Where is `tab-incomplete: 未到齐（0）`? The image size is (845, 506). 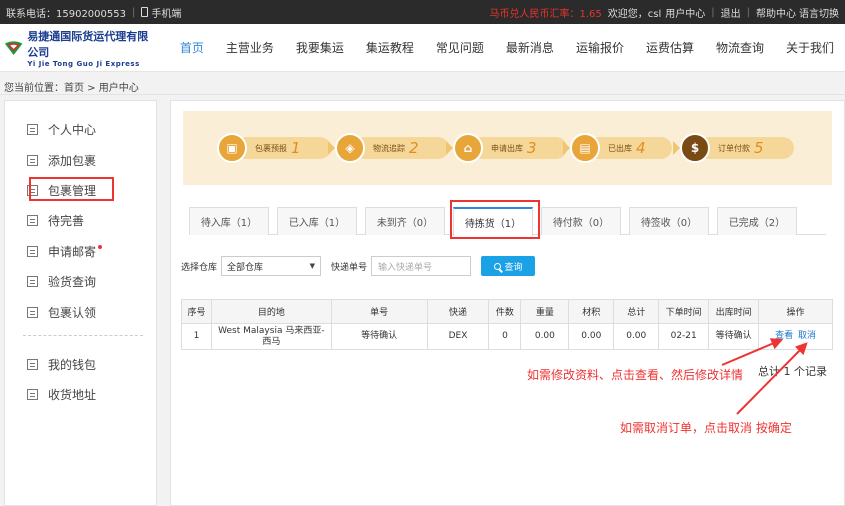
tab-incomplete: 未到齐（0） is located at coordinates (405, 221).